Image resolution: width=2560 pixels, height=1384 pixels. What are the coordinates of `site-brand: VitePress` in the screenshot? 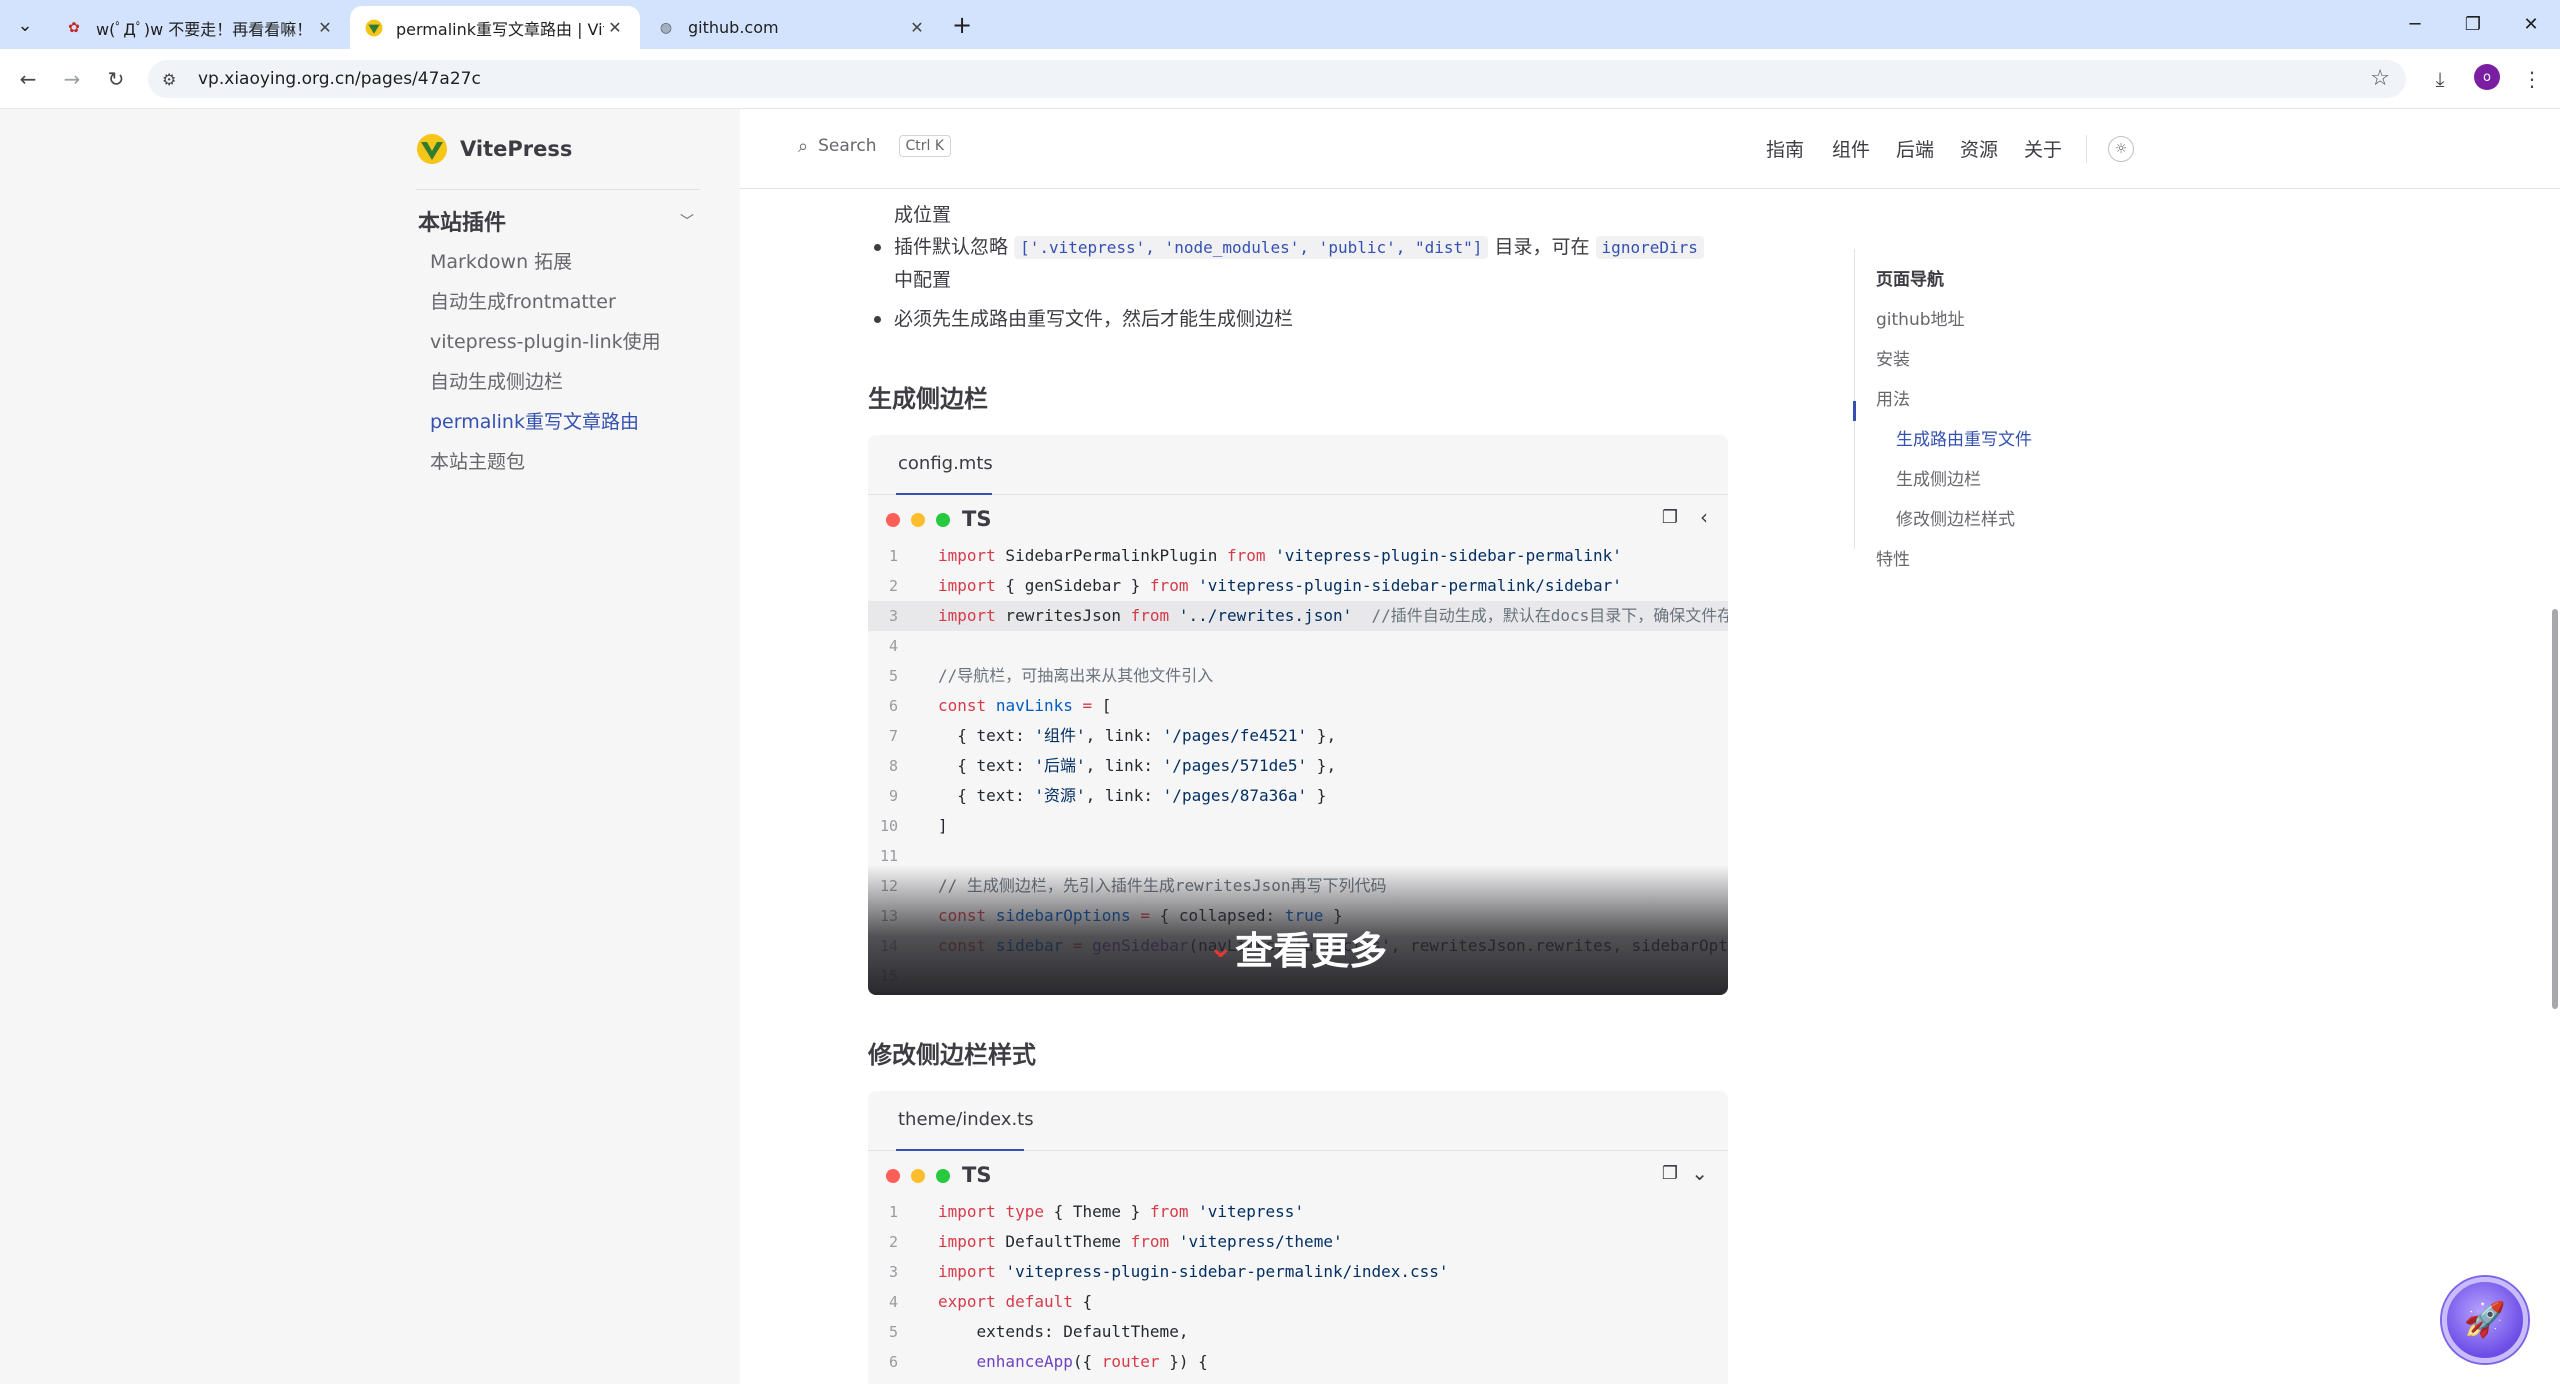 It's located at (494, 149).